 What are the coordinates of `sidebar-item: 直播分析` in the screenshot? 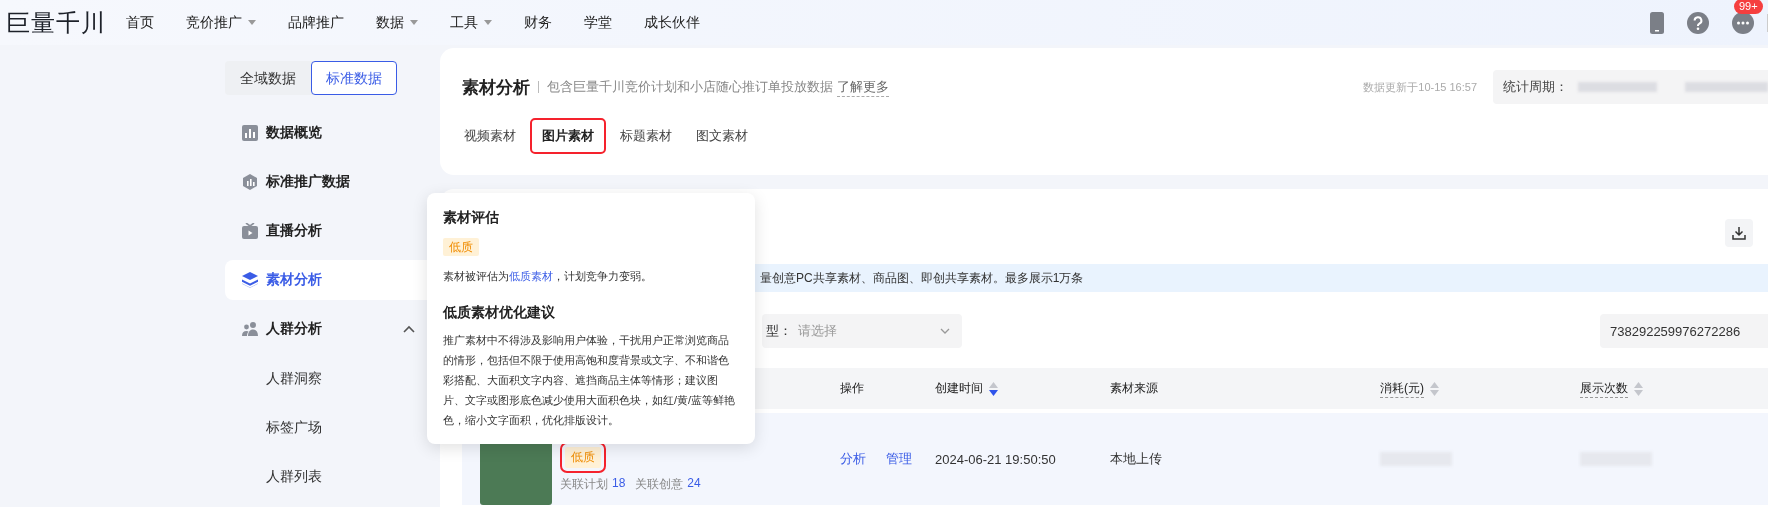 It's located at (332, 231).